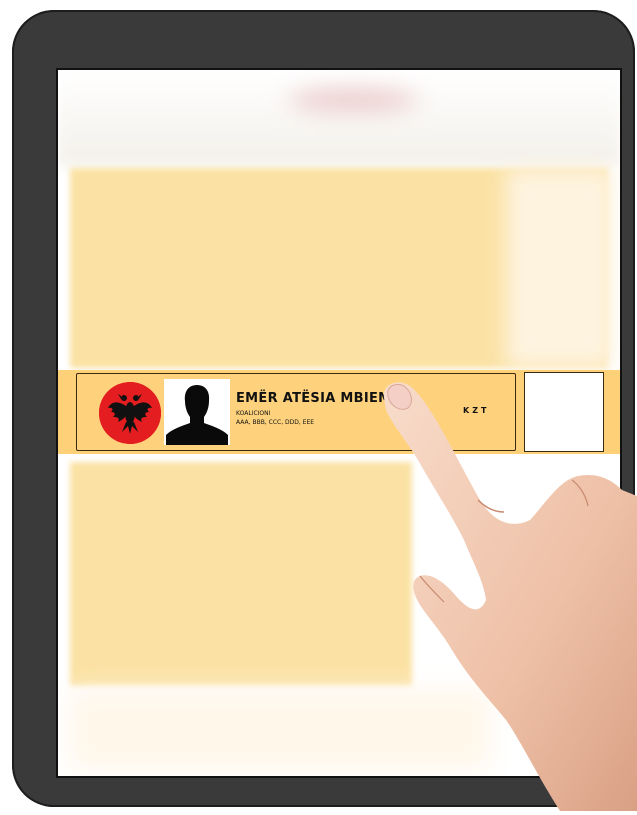 The height and width of the screenshot is (815, 637). What do you see at coordinates (130, 413) in the screenshot?
I see `albanian-eagle-icon` at bounding box center [130, 413].